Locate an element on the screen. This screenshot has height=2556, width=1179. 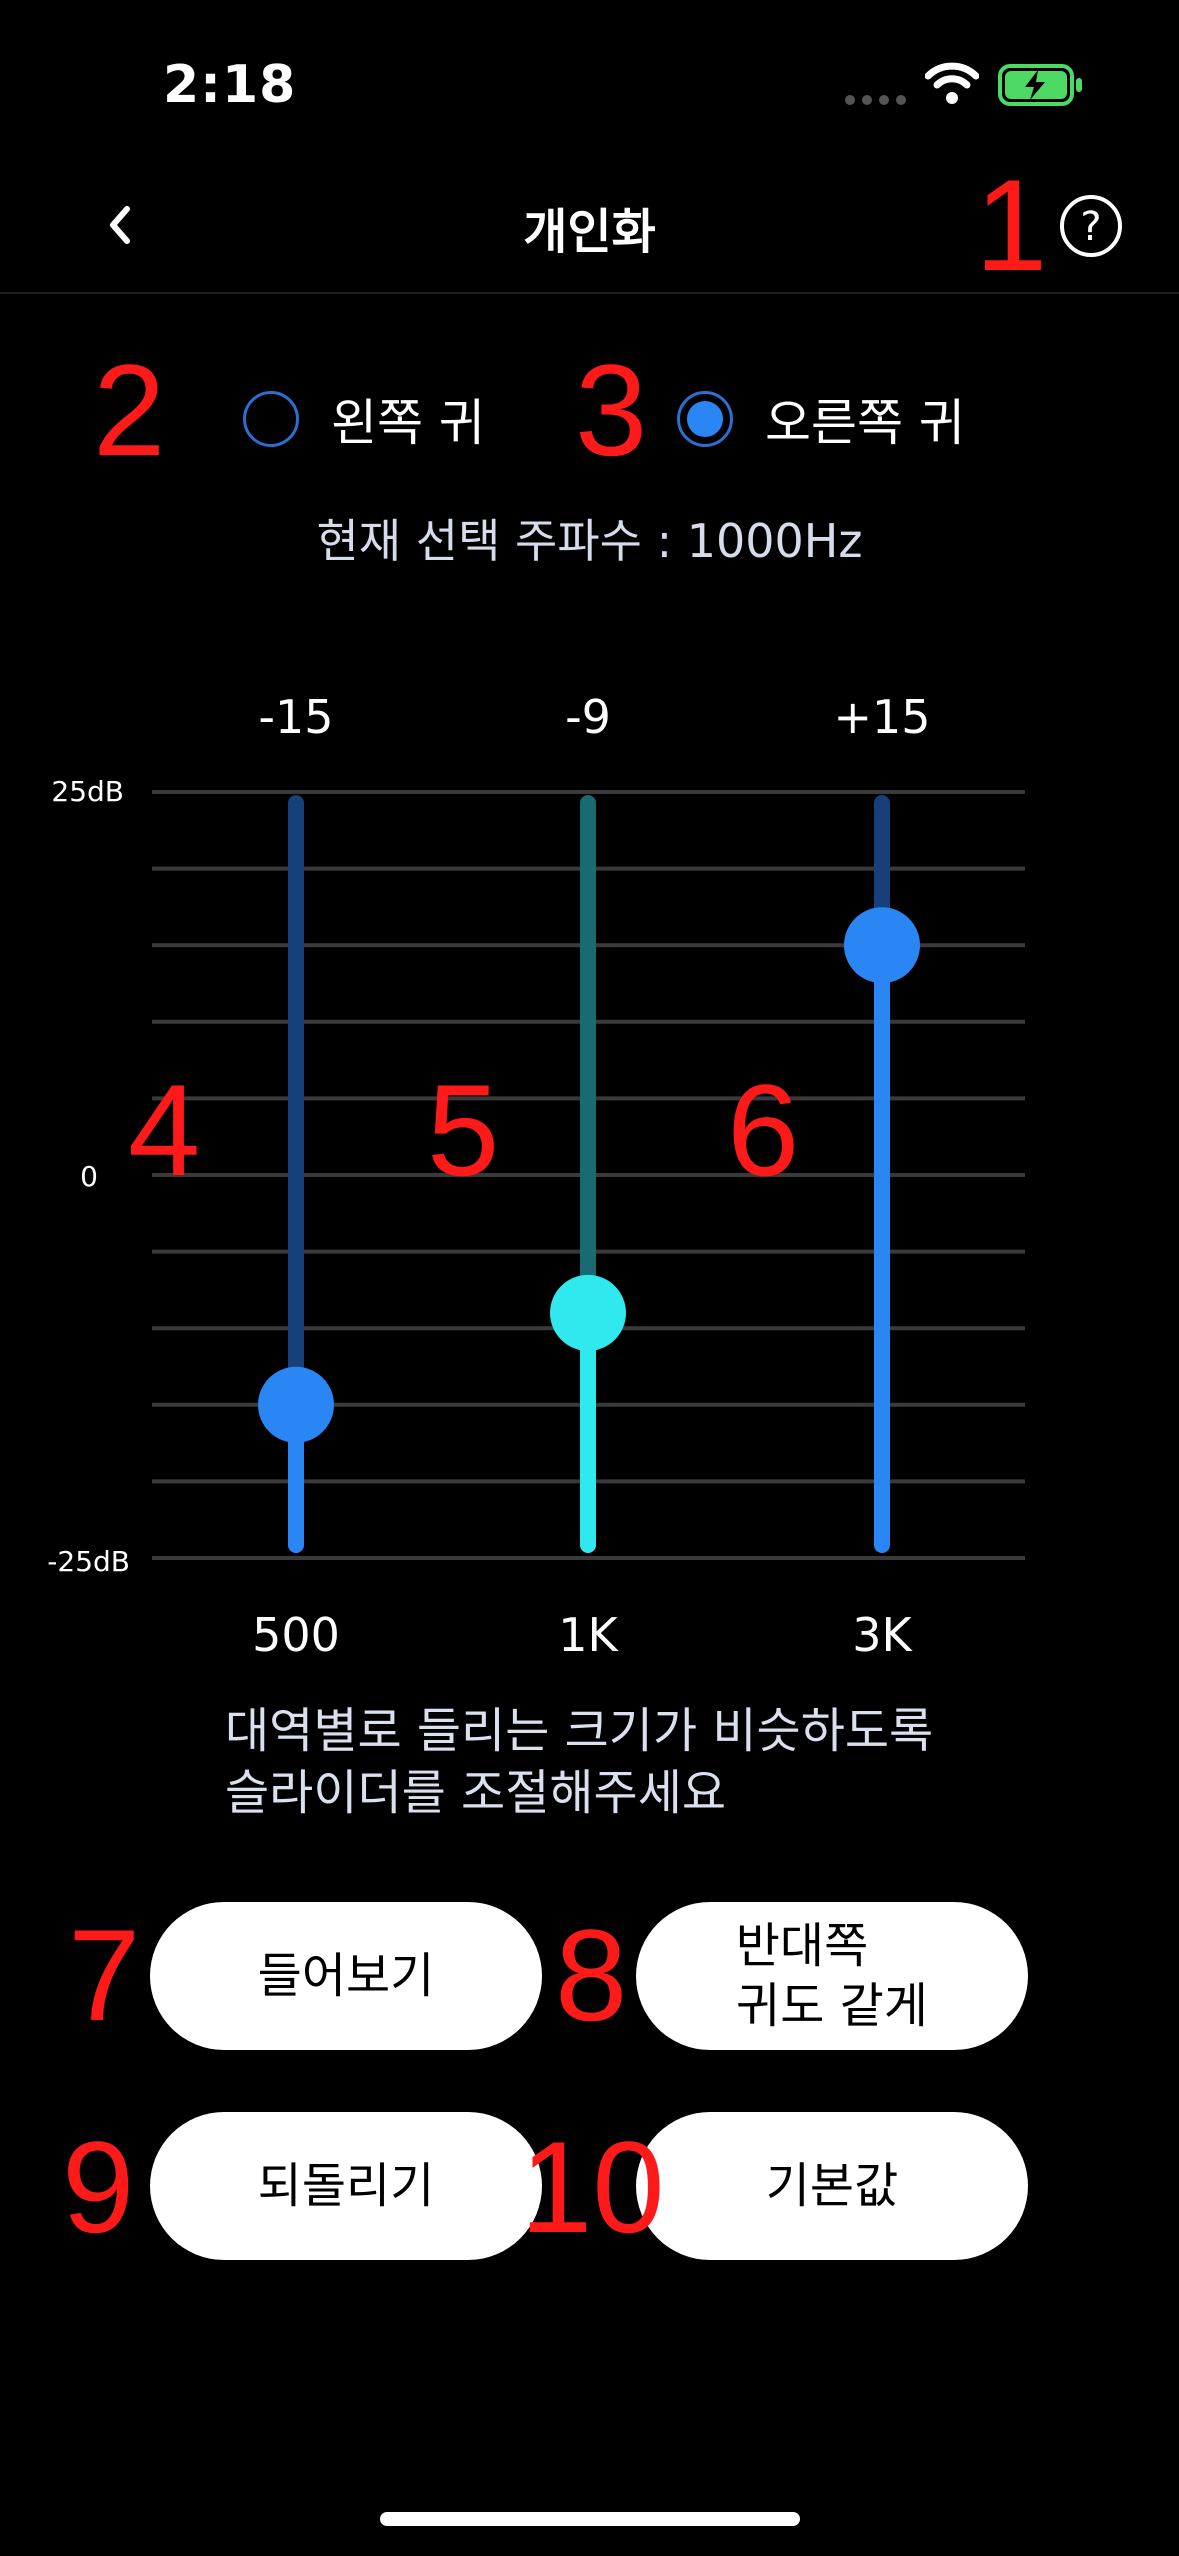
default-button: 기본값 is located at coordinates (832, 2186).